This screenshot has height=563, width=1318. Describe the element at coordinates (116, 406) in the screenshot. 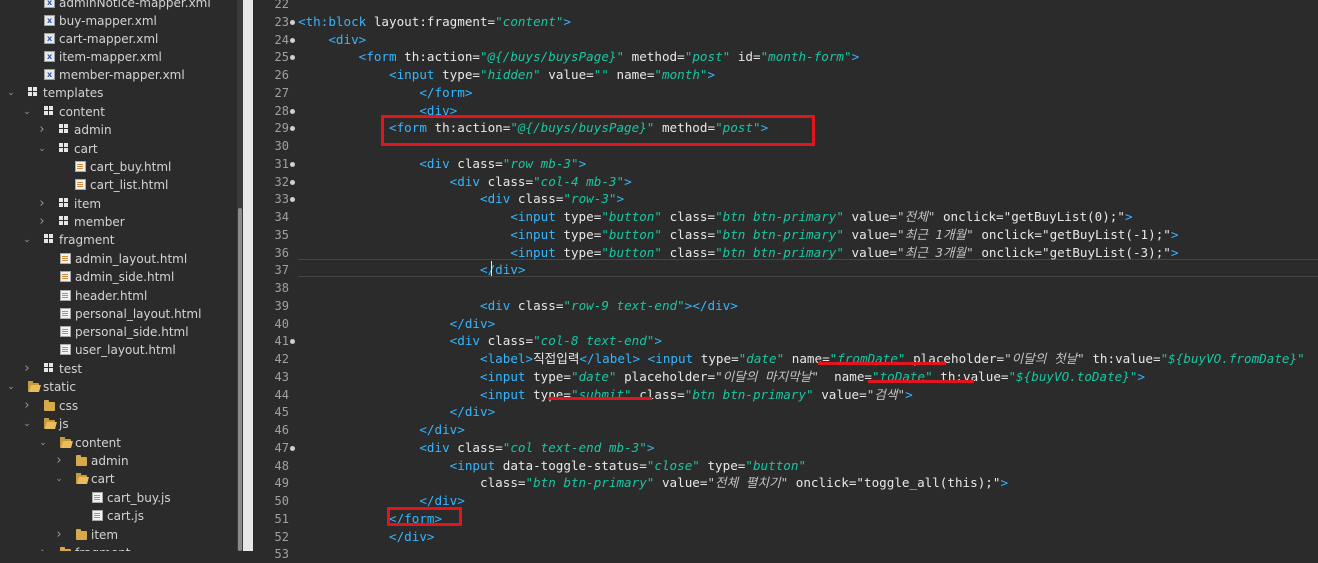

I see `tree-item: › css` at that location.